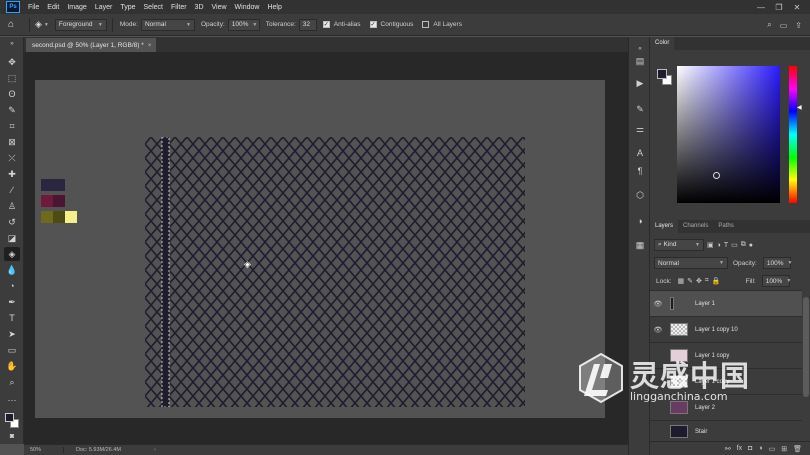 This screenshot has height=455, width=810. I want to click on anti-alias-checkbox: ✓, so click(326, 24).